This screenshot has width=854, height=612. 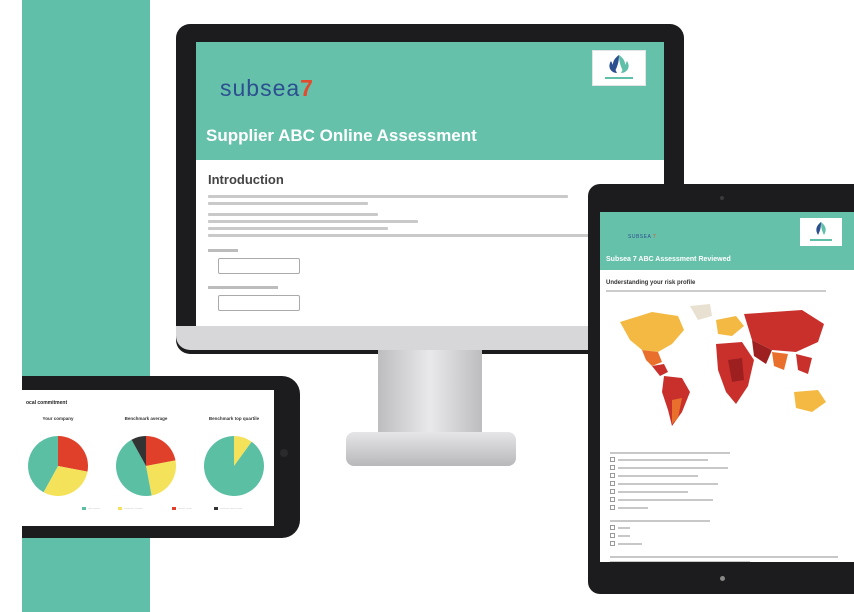 I want to click on subsea7-logo: SUBSEA 7, so click(x=642, y=237).